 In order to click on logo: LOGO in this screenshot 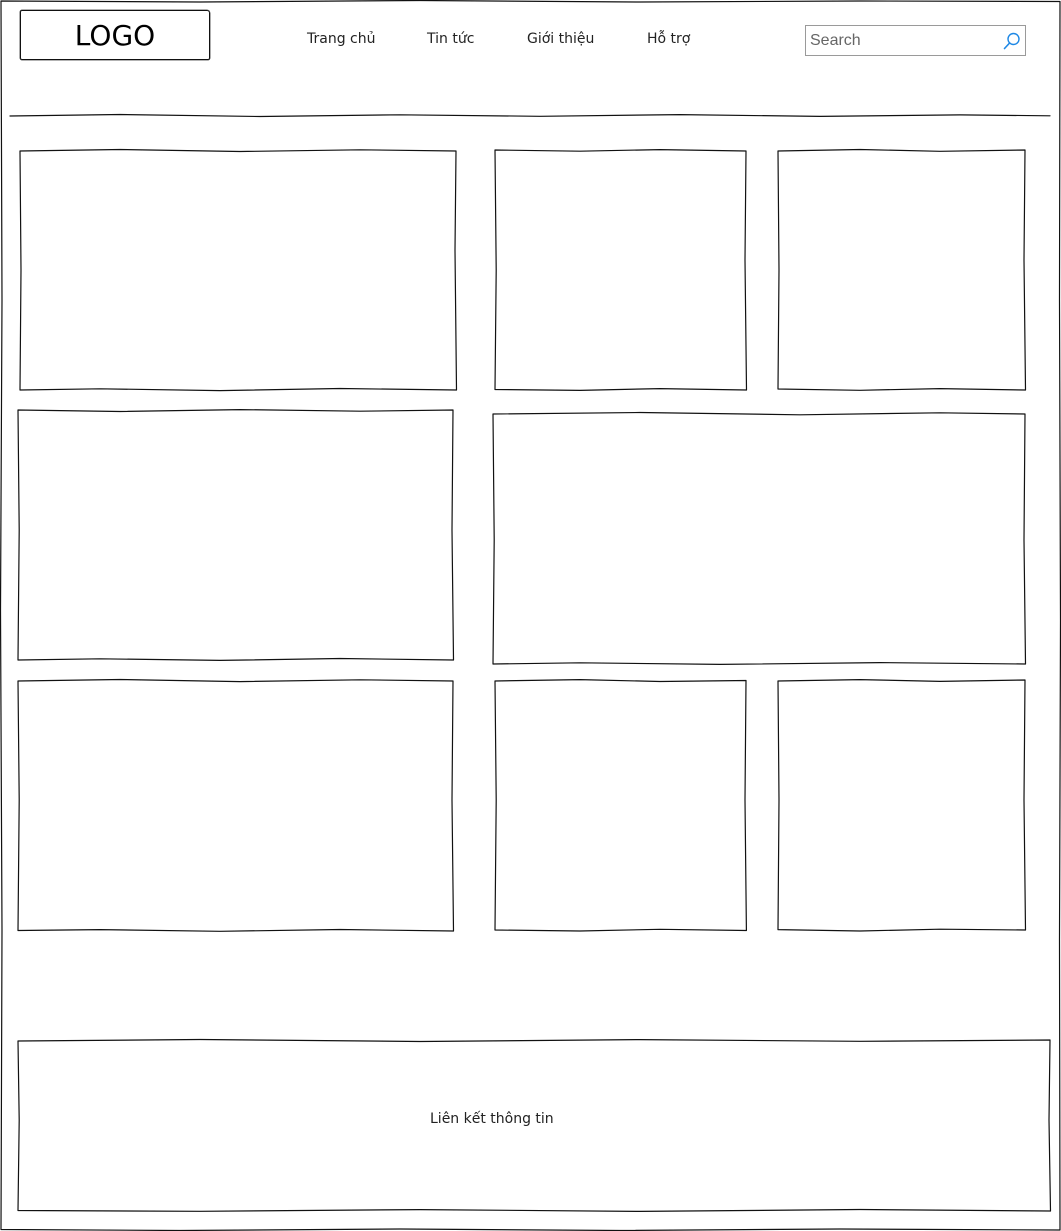, I will do `click(115, 35)`.